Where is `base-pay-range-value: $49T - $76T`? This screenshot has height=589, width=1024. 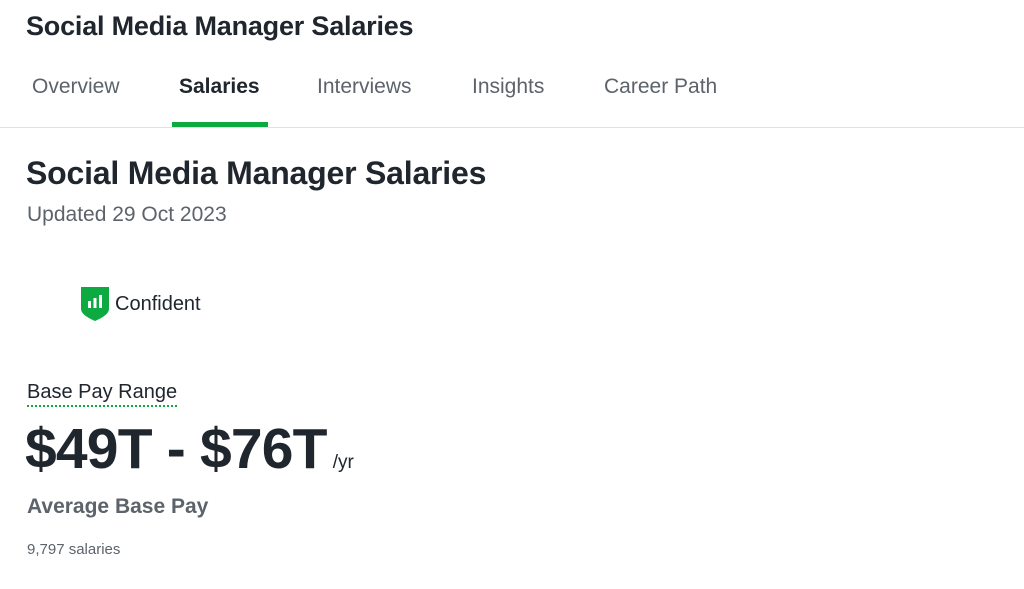
base-pay-range-value: $49T - $76T is located at coordinates (176, 449).